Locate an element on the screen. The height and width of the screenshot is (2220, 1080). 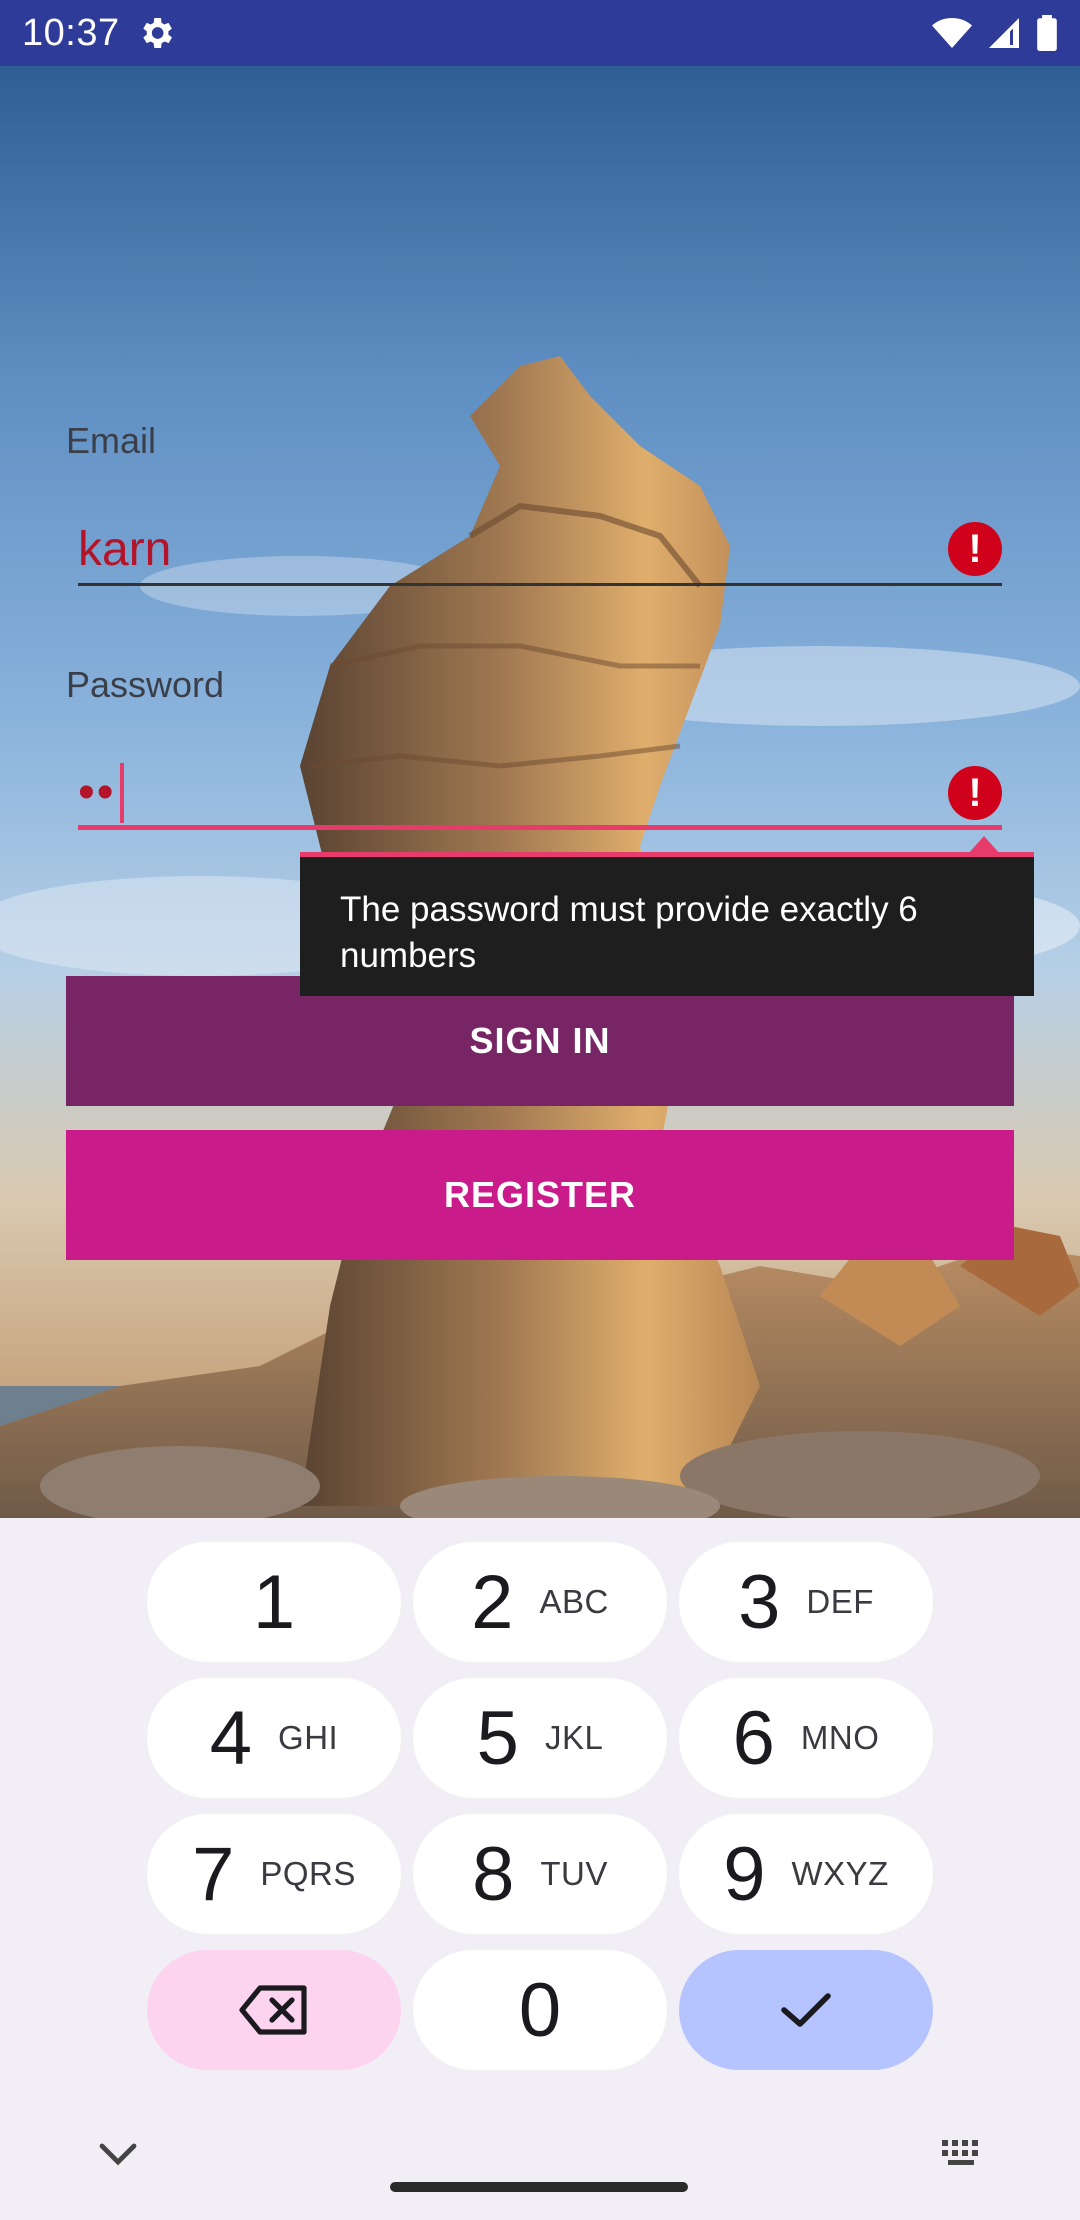
key-1: 1 is located at coordinates (274, 1602).